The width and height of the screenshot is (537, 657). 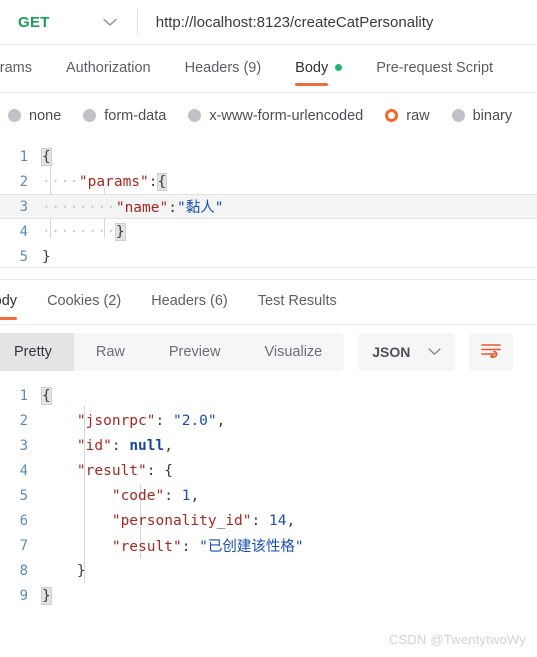 I want to click on radio-x-www-form-urlencoded: x-www-form-urlencoded, so click(x=275, y=116).